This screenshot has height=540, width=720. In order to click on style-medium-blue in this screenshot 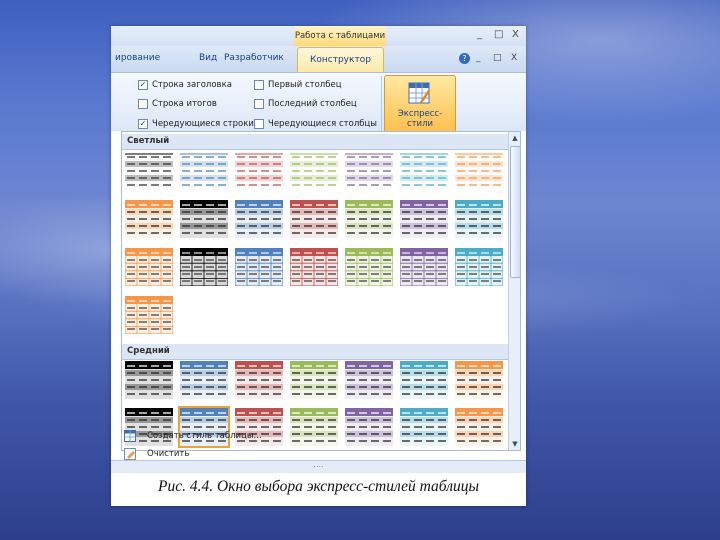, I will do `click(204, 380)`.